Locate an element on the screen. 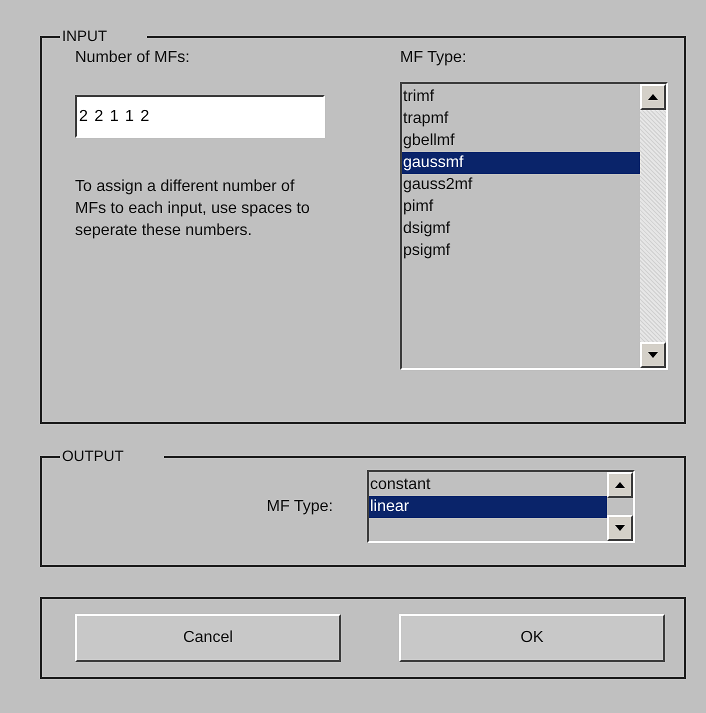 This screenshot has height=713, width=706. list-item: gauss2mf is located at coordinates (521, 185).